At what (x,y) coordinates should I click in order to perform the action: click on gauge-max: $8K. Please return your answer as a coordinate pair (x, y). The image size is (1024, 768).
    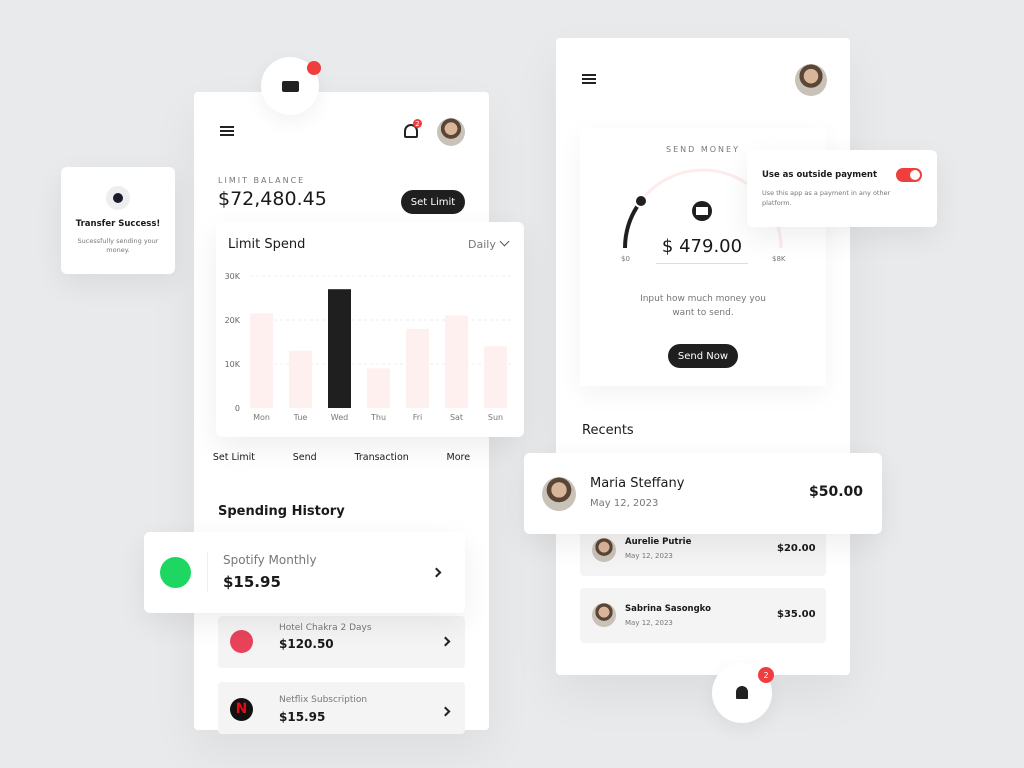
    Looking at the image, I should click on (779, 259).